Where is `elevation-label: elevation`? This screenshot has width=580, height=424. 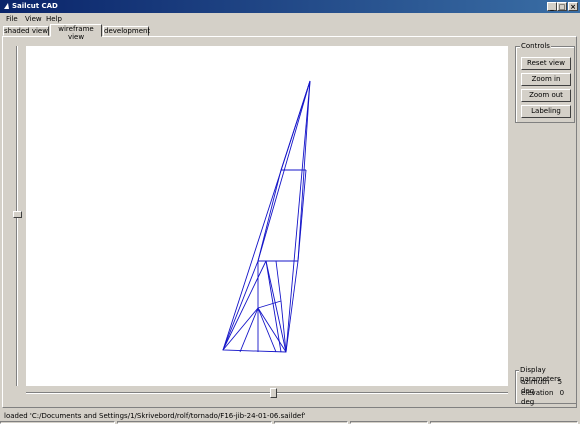
elevation-label: elevation is located at coordinates (537, 393).